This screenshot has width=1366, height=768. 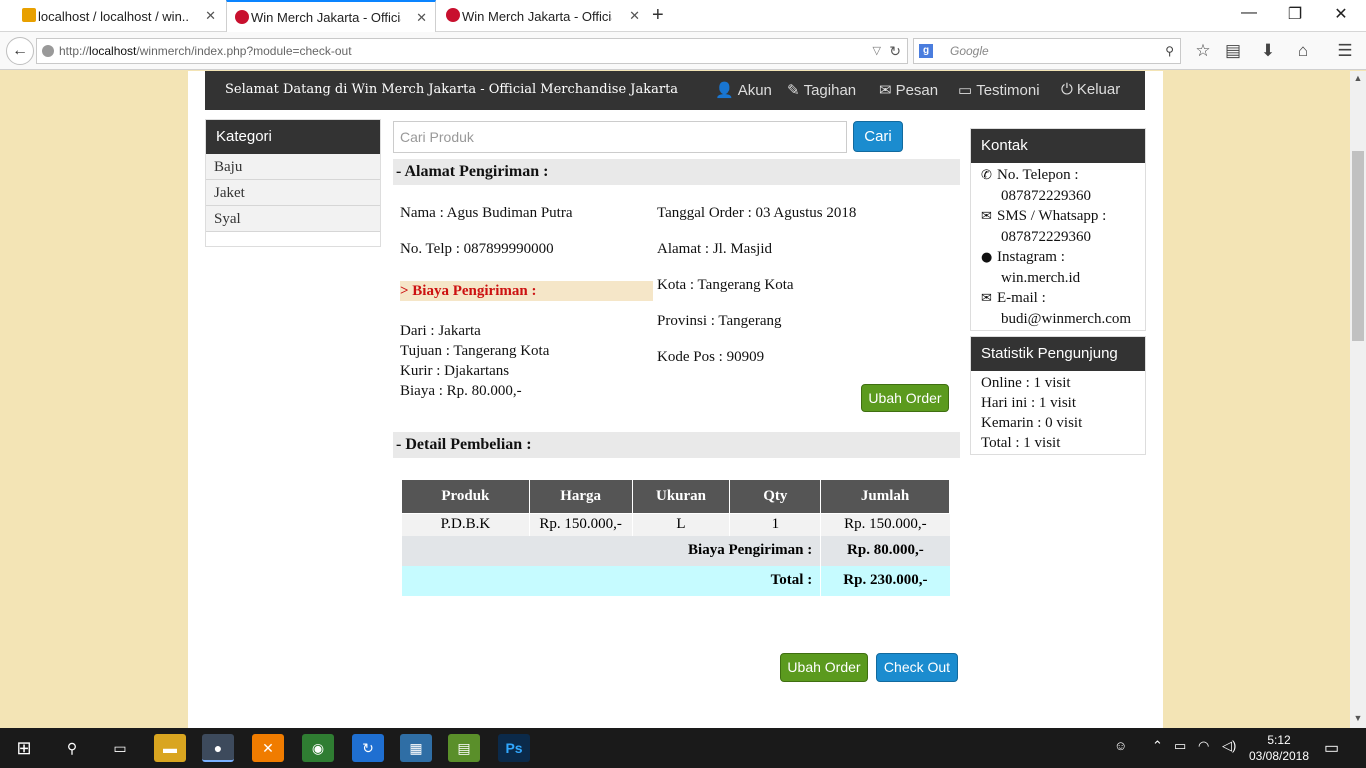 I want to click on firefox-icon: ●, so click(x=218, y=748).